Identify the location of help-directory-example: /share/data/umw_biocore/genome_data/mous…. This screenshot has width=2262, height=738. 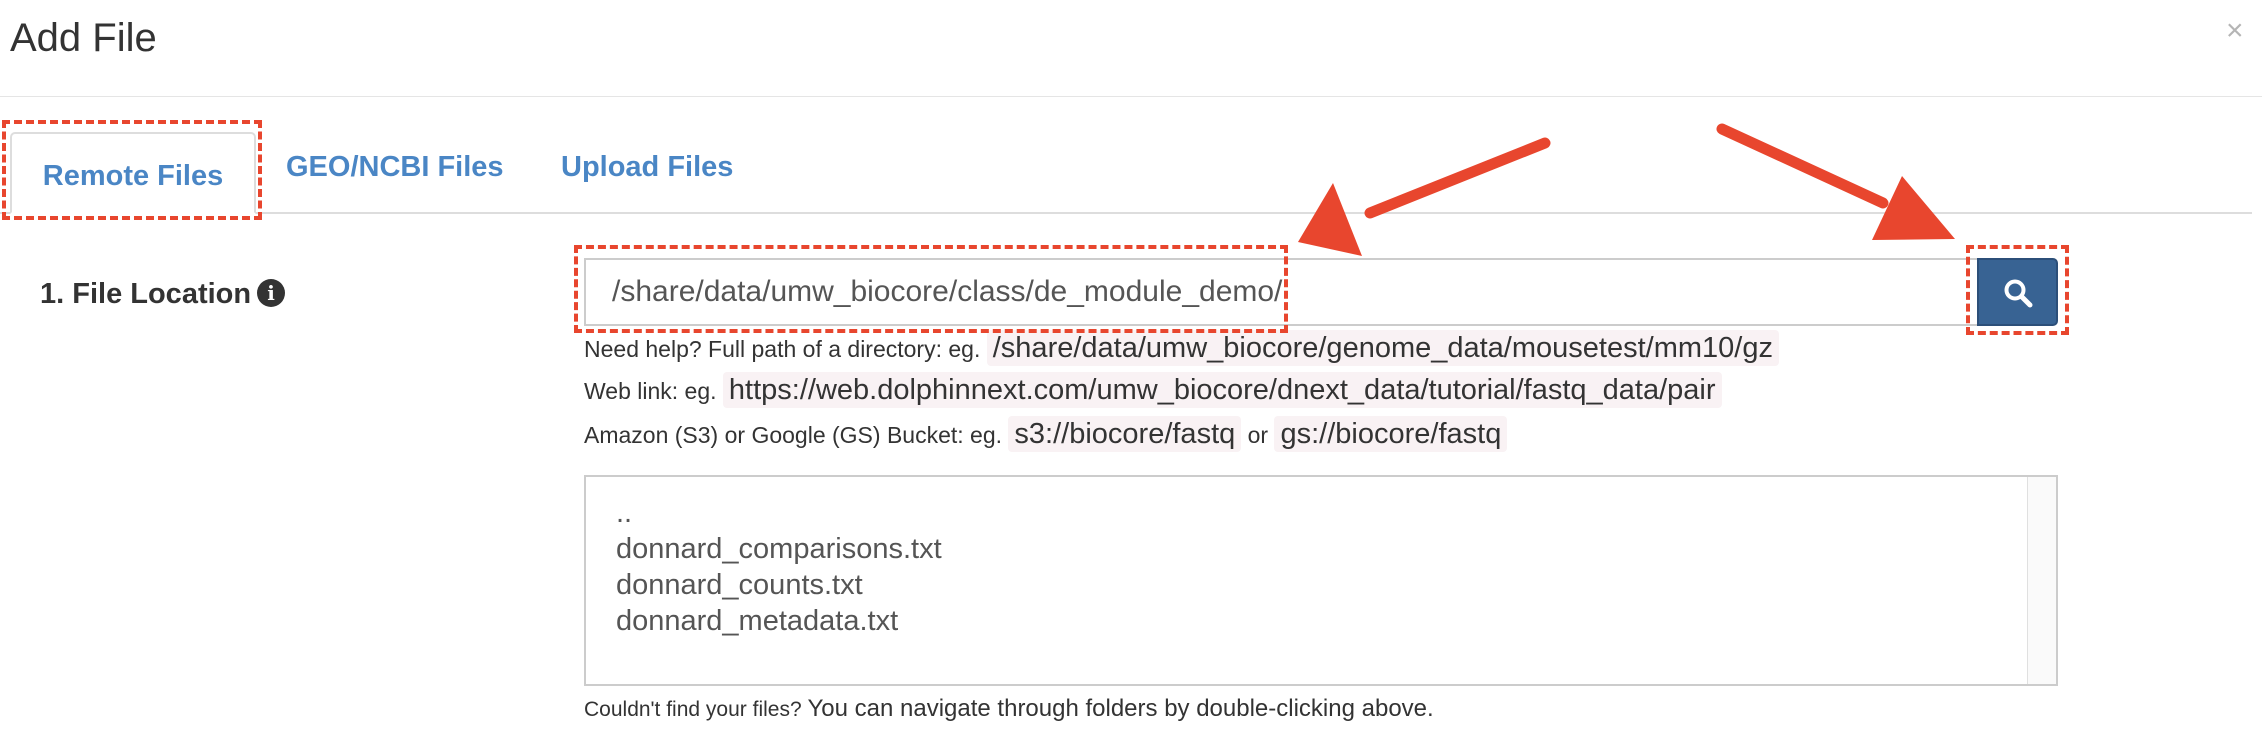
(1382, 348).